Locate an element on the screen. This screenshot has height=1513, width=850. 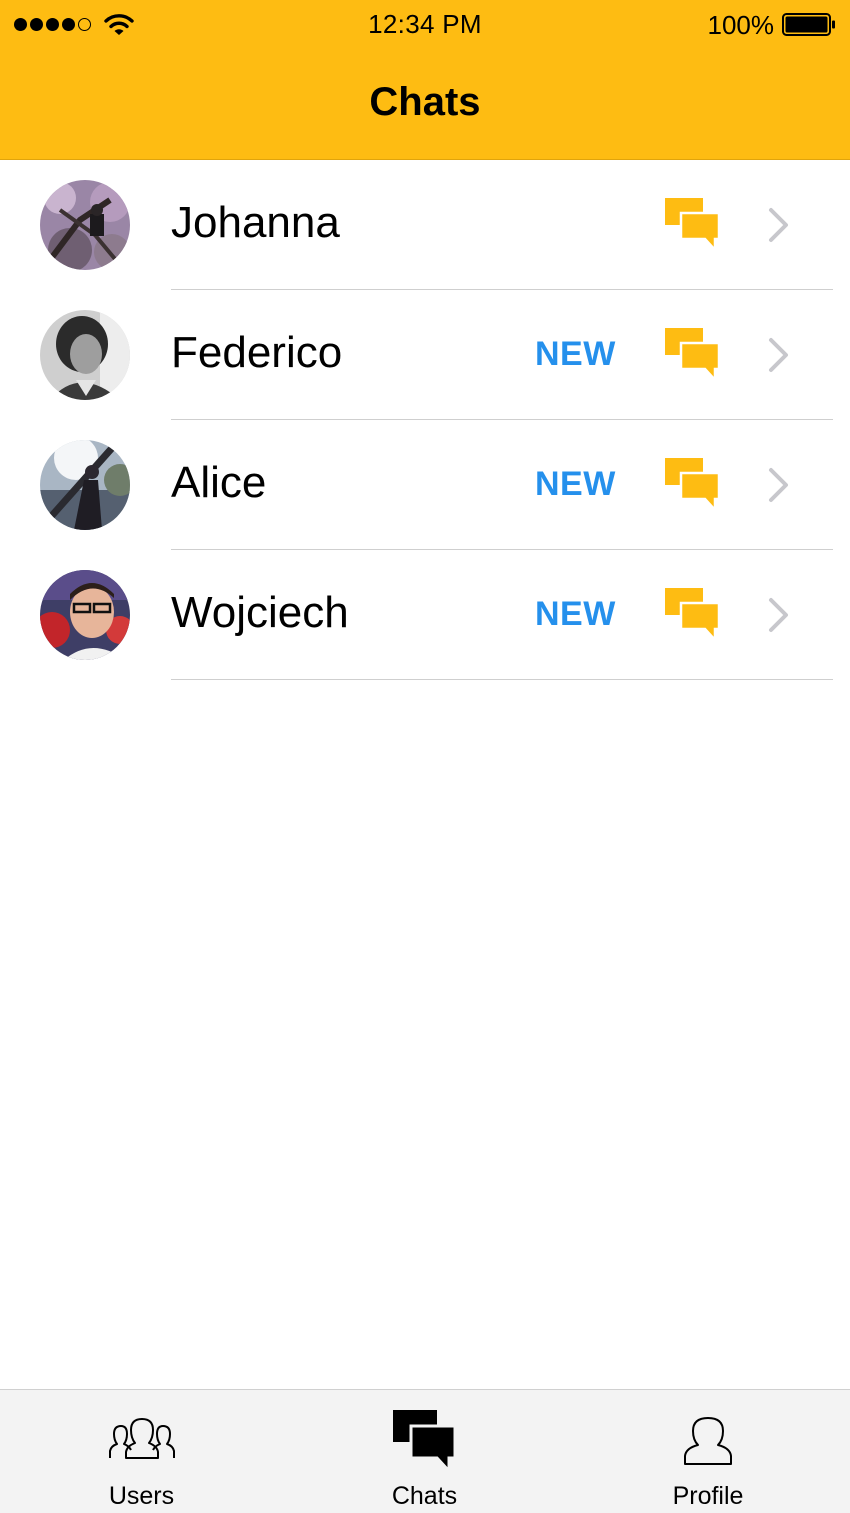
tab-chats: Chats is located at coordinates (424, 1451).